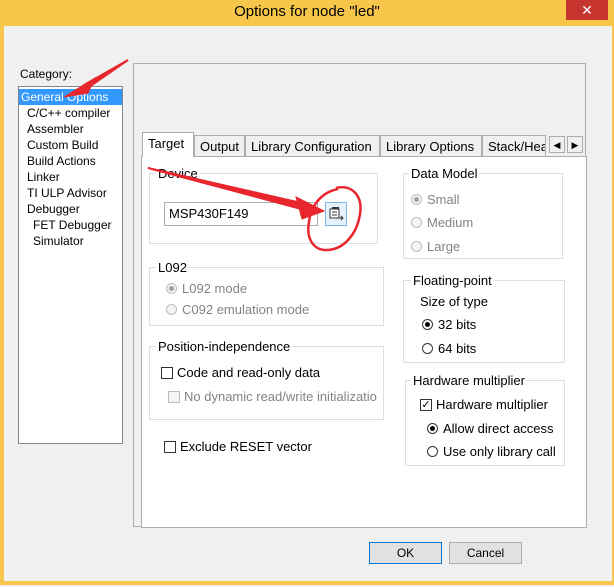 The height and width of the screenshot is (587, 614). What do you see at coordinates (454, 301) in the screenshot?
I see `size-of-type-label: Size of type` at bounding box center [454, 301].